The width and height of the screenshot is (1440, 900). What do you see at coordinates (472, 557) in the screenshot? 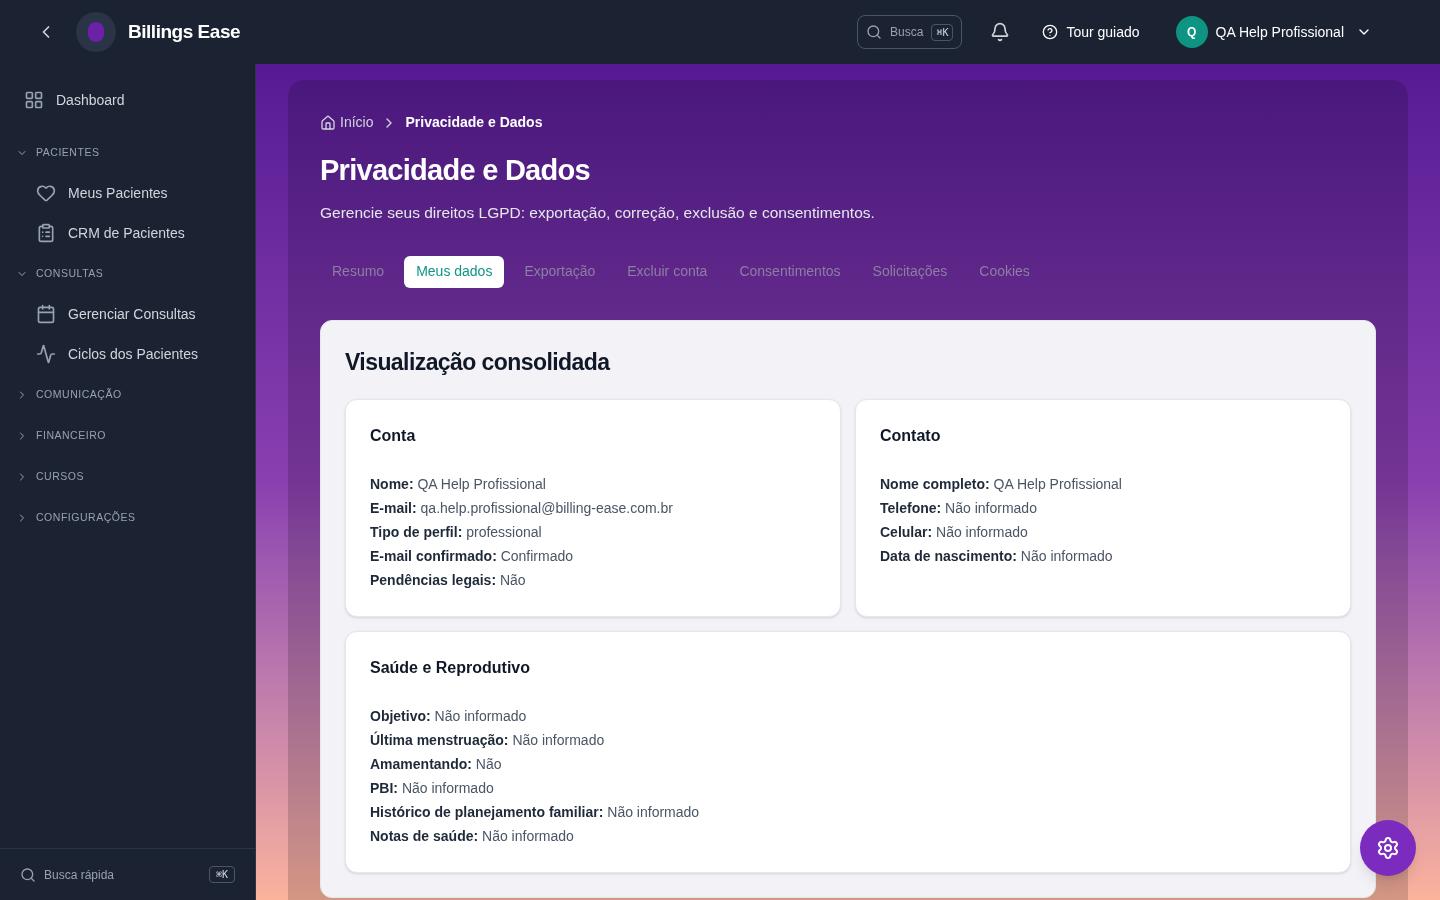
I see `info-row-text: E-mail confirmado: Confirmado` at bounding box center [472, 557].